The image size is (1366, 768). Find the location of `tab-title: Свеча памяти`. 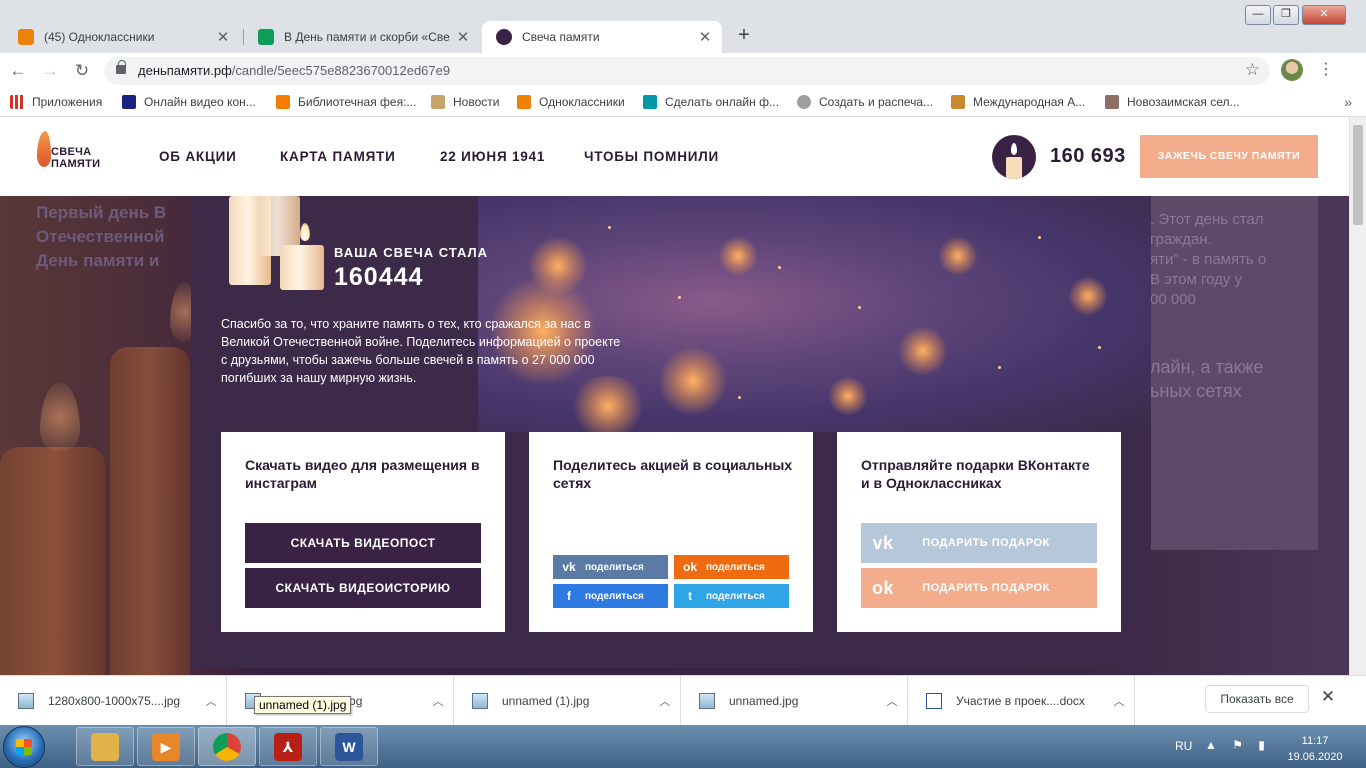

tab-title: Свеча памяти is located at coordinates (561, 37).